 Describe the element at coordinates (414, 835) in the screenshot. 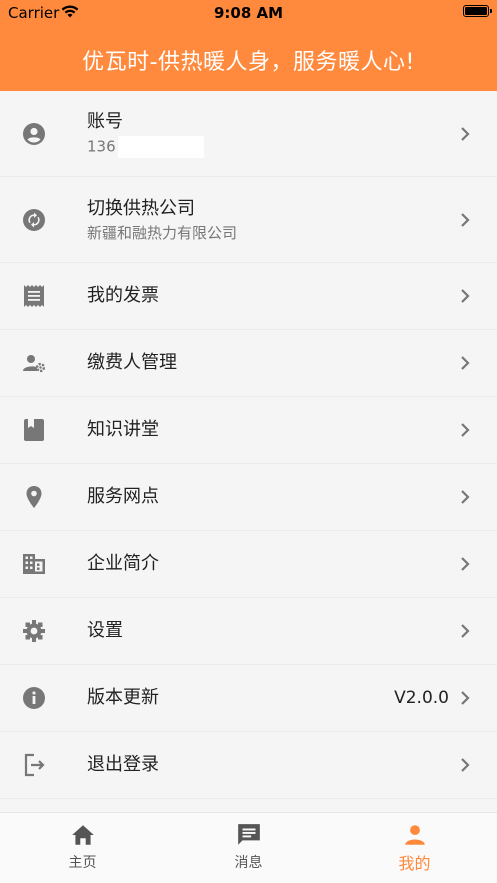

I see `person-icon` at that location.